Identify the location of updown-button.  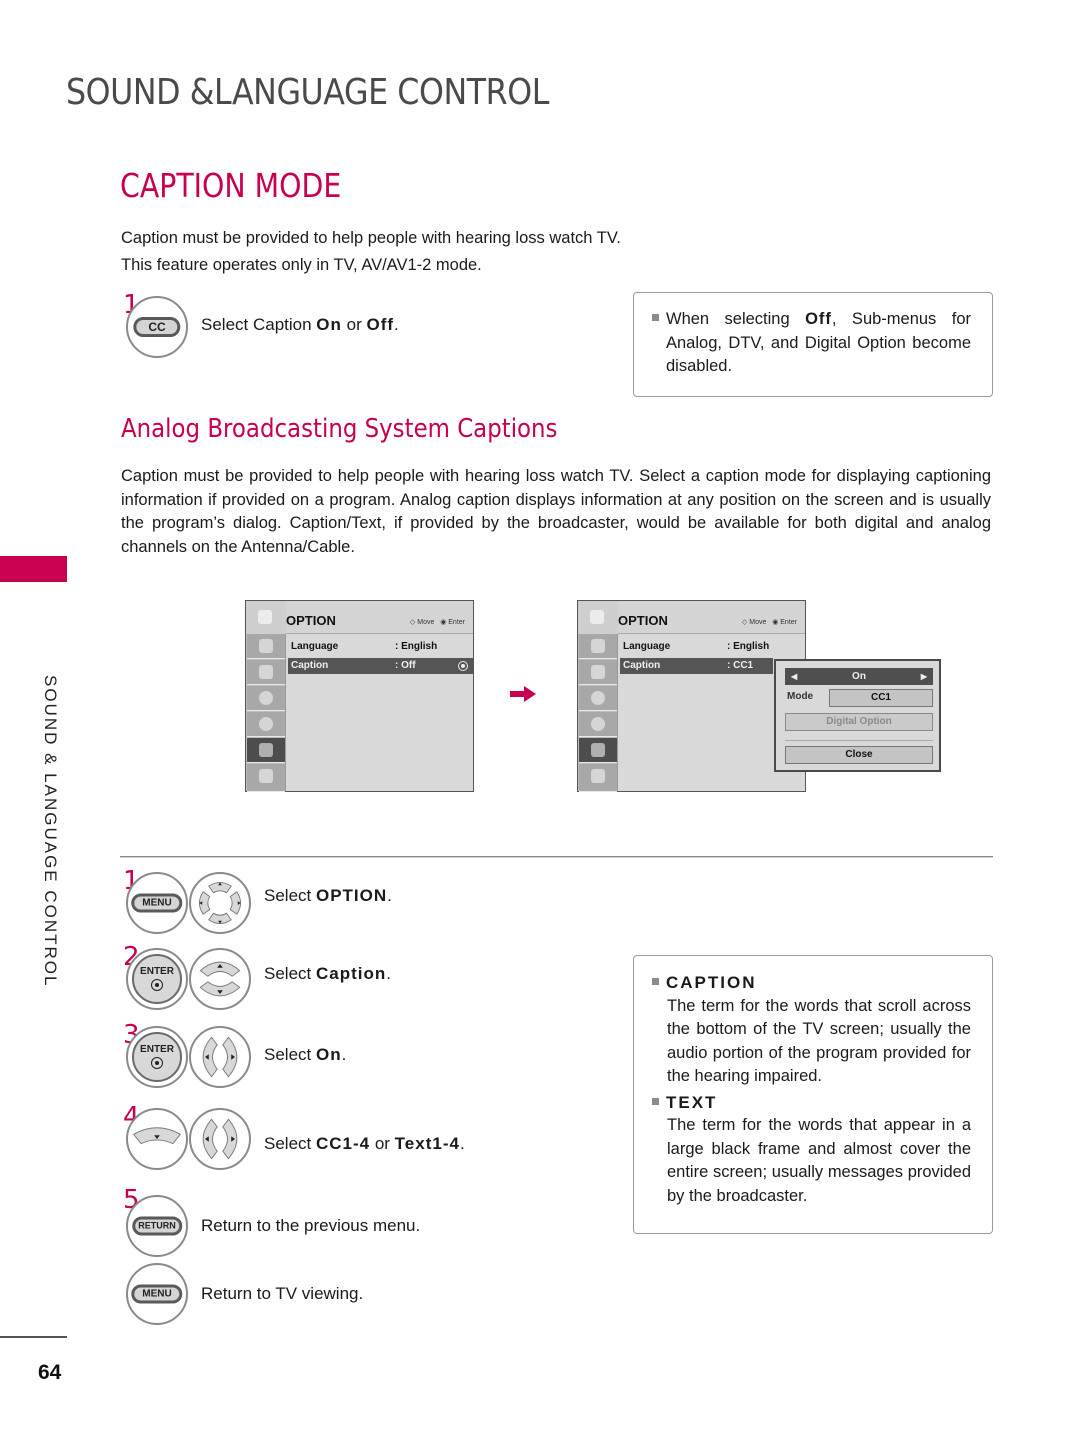
(220, 979).